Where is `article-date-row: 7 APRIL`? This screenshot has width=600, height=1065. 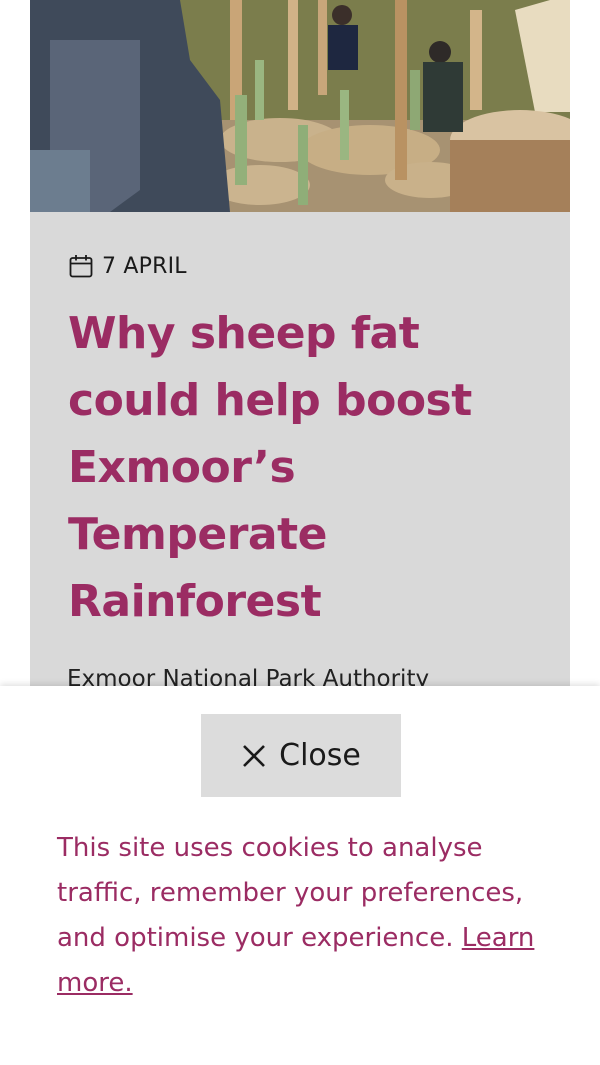 article-date-row: 7 APRIL is located at coordinates (127, 266).